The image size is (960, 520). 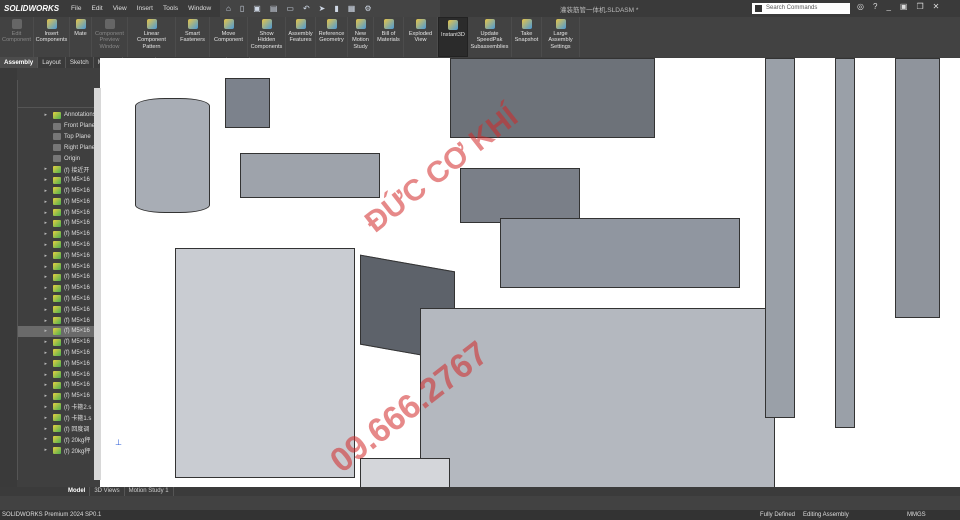 I want to click on ribbon-button-edit-component: Edit Component, so click(x=17, y=37).